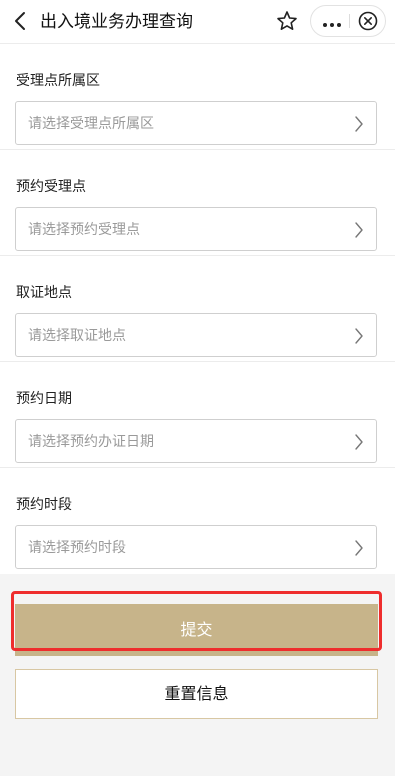  What do you see at coordinates (196, 335) in the screenshot?
I see `pickup-location-select: 请选择取证地点` at bounding box center [196, 335].